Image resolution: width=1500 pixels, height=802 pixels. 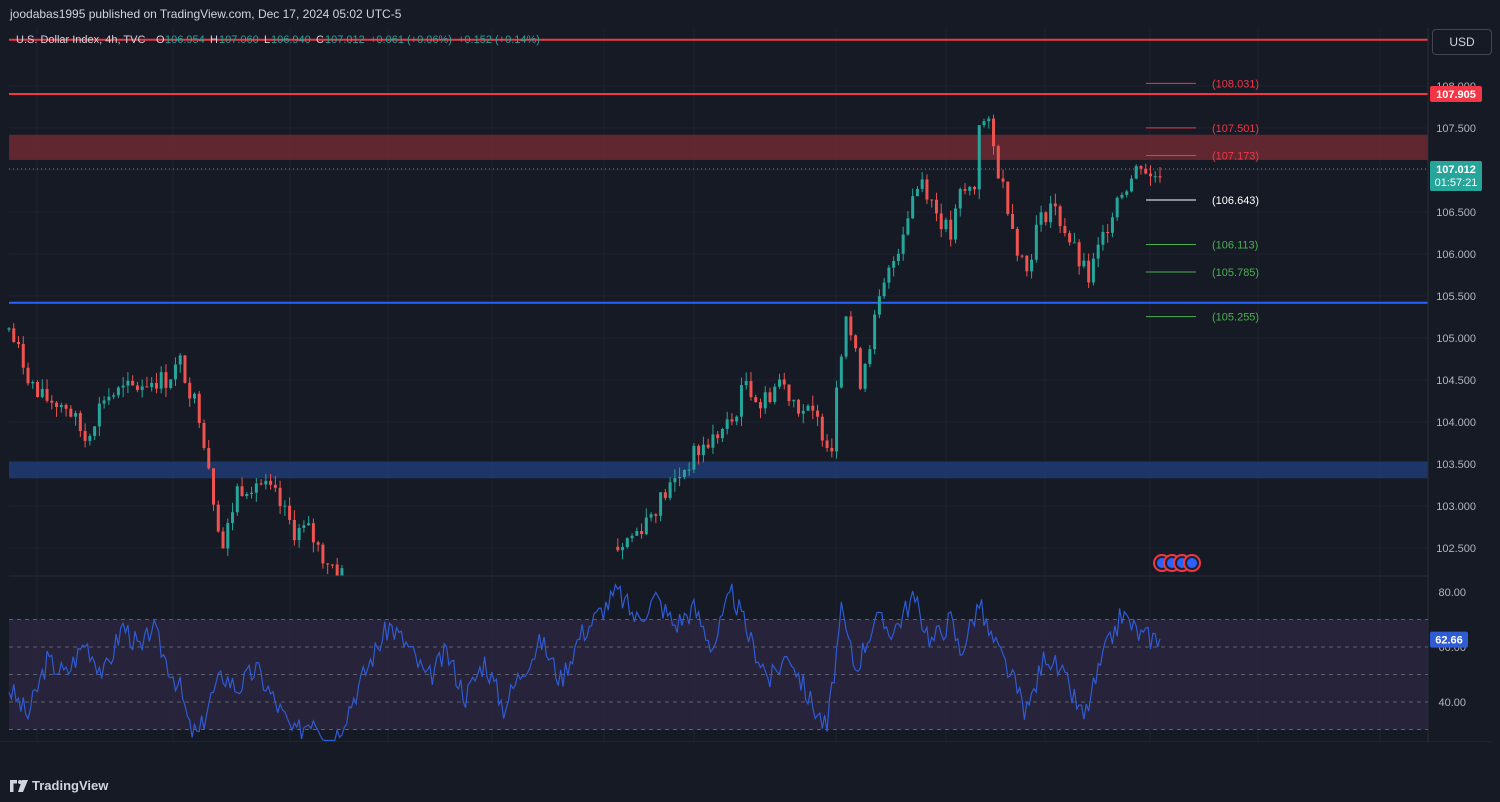 What do you see at coordinates (1192, 563) in the screenshot?
I see `us-flag-icon-inner` at bounding box center [1192, 563].